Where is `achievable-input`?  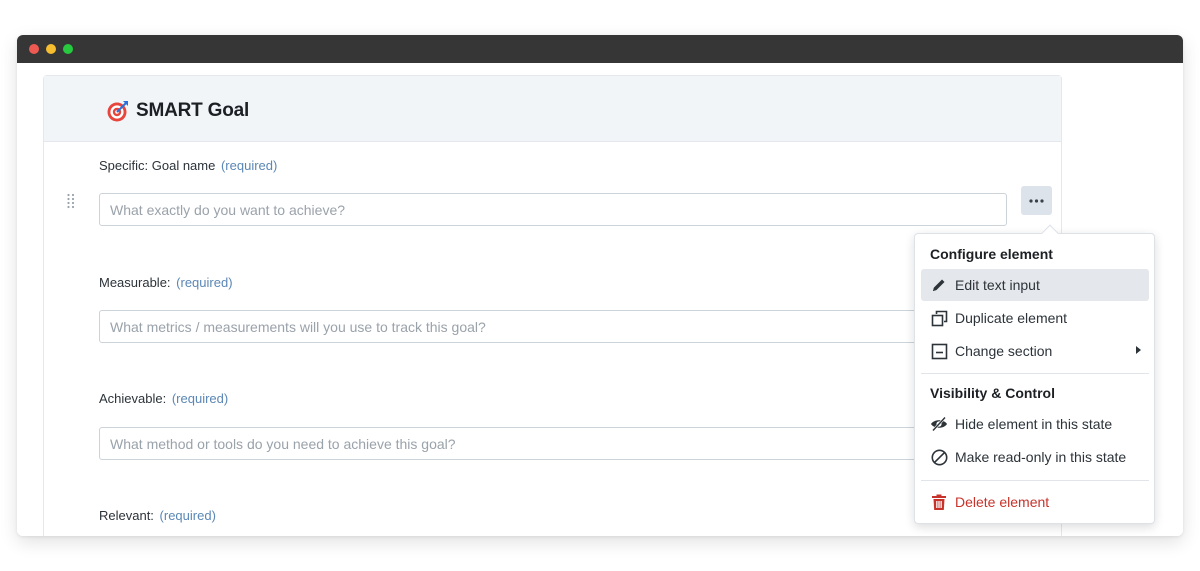 achievable-input is located at coordinates (514, 443).